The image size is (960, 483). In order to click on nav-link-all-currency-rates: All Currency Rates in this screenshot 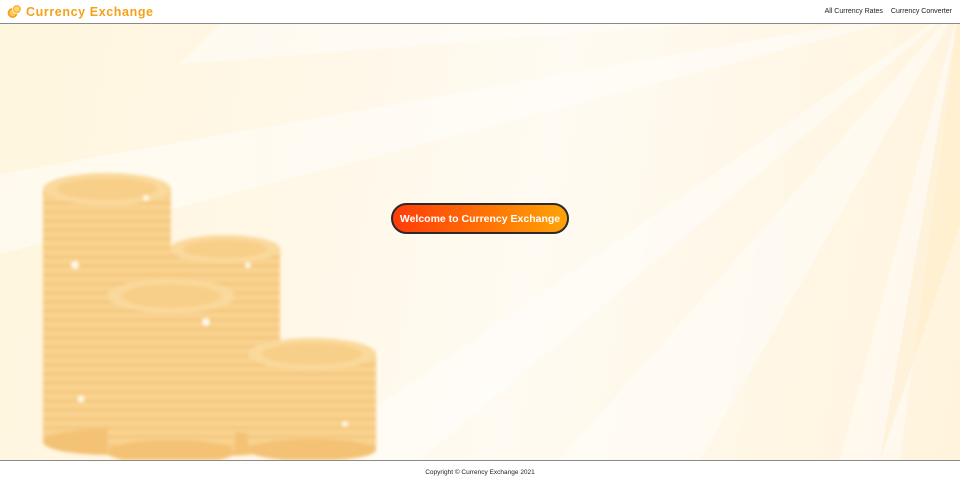, I will do `click(854, 11)`.